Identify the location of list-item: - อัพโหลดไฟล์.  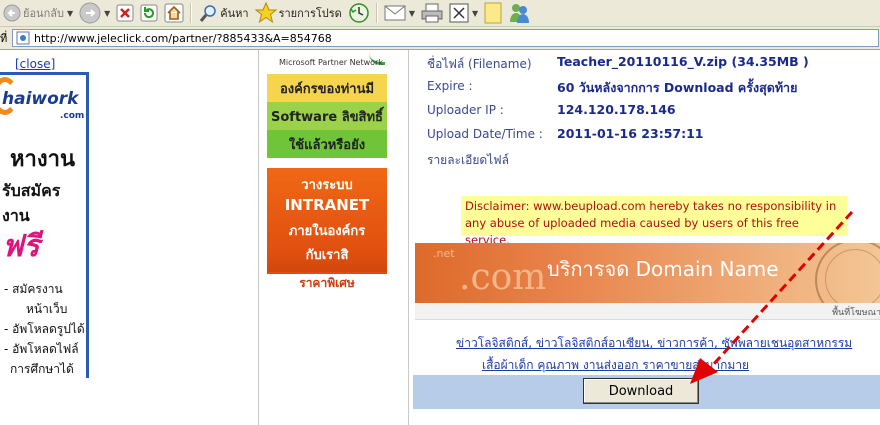
(41, 349).